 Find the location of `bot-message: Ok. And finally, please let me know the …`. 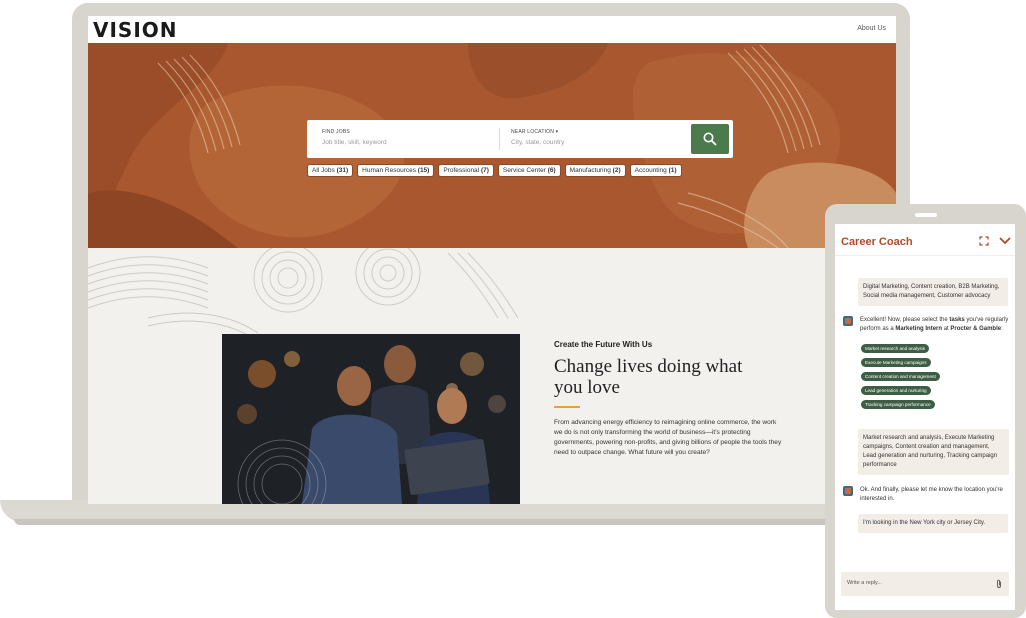

bot-message: Ok. And finally, please let me know the … is located at coordinates (928, 497).